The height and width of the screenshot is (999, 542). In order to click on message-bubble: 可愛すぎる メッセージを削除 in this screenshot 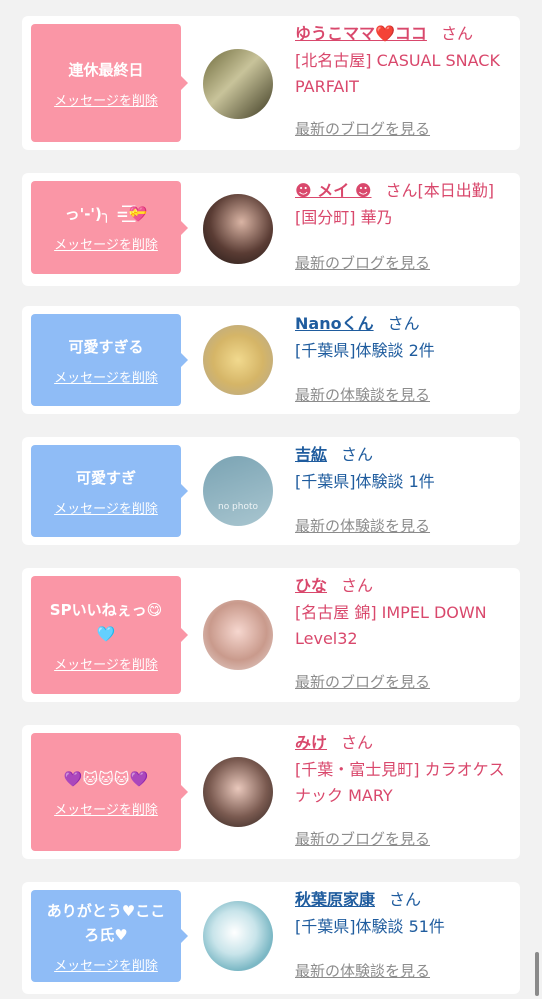, I will do `click(109, 360)`.